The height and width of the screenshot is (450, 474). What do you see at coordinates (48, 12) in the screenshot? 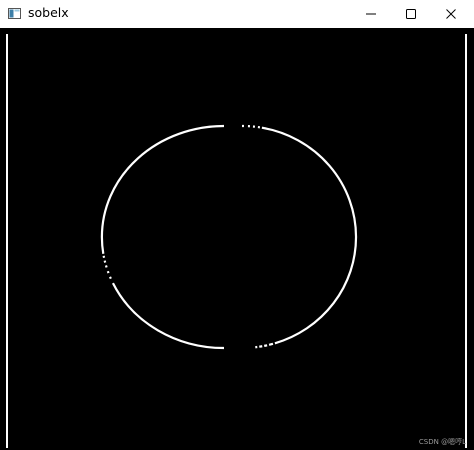
I see `window-title: sobelx` at bounding box center [48, 12].